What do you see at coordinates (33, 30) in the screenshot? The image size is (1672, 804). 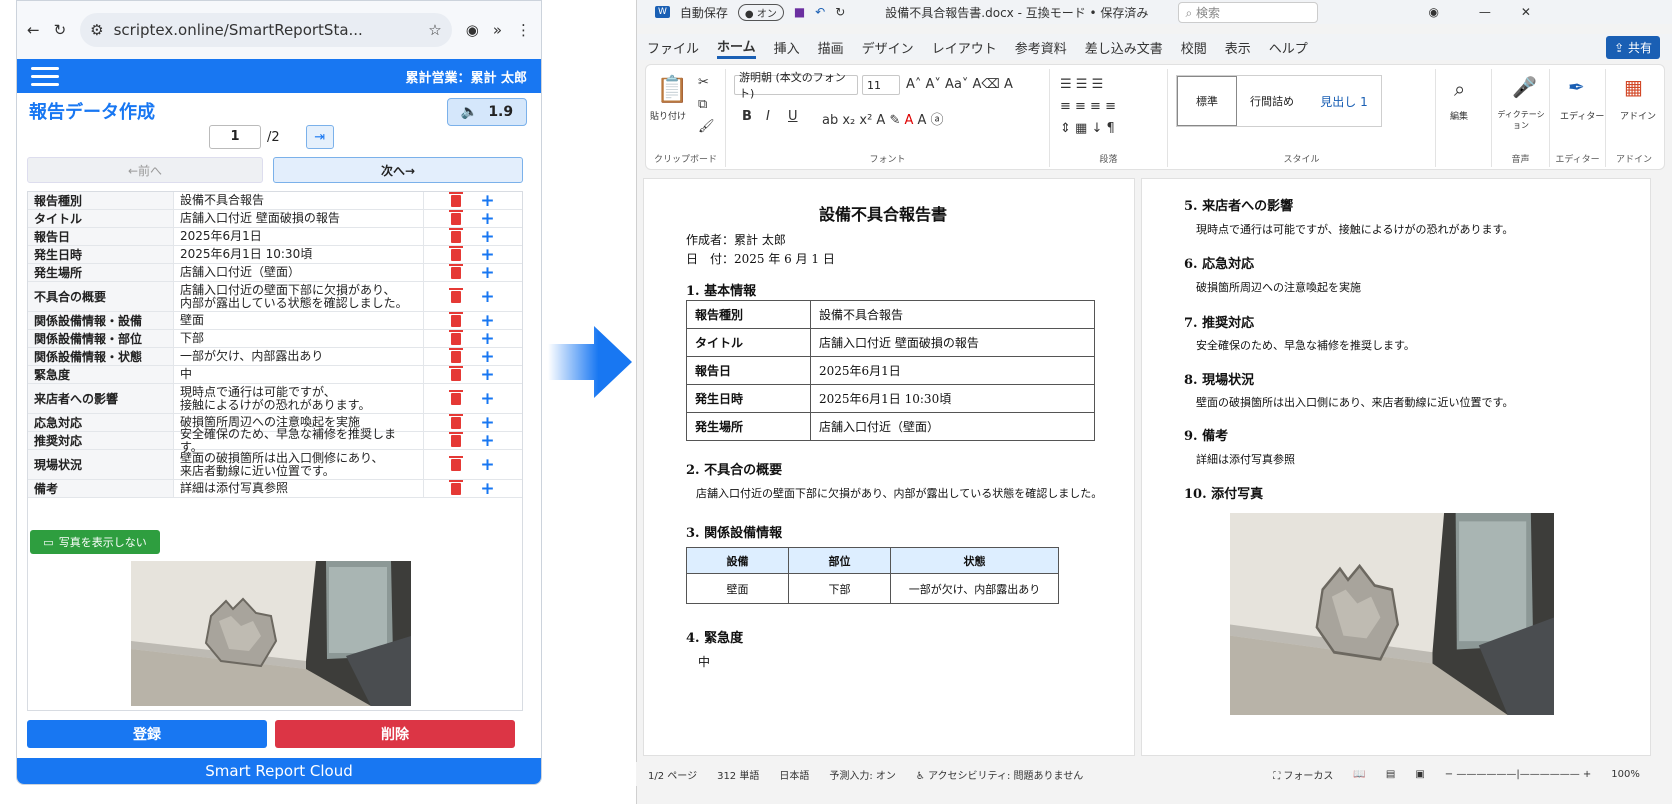 I see `back-icon: ←` at bounding box center [33, 30].